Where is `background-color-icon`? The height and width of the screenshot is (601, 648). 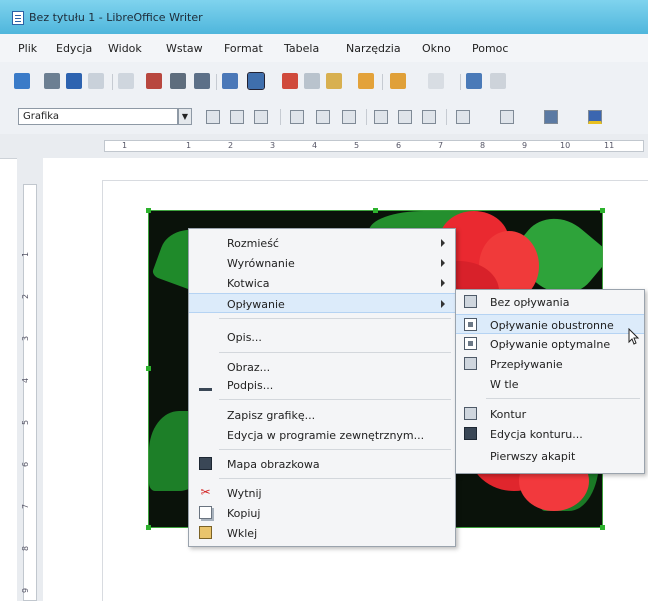
background-color-icon is located at coordinates (595, 117).